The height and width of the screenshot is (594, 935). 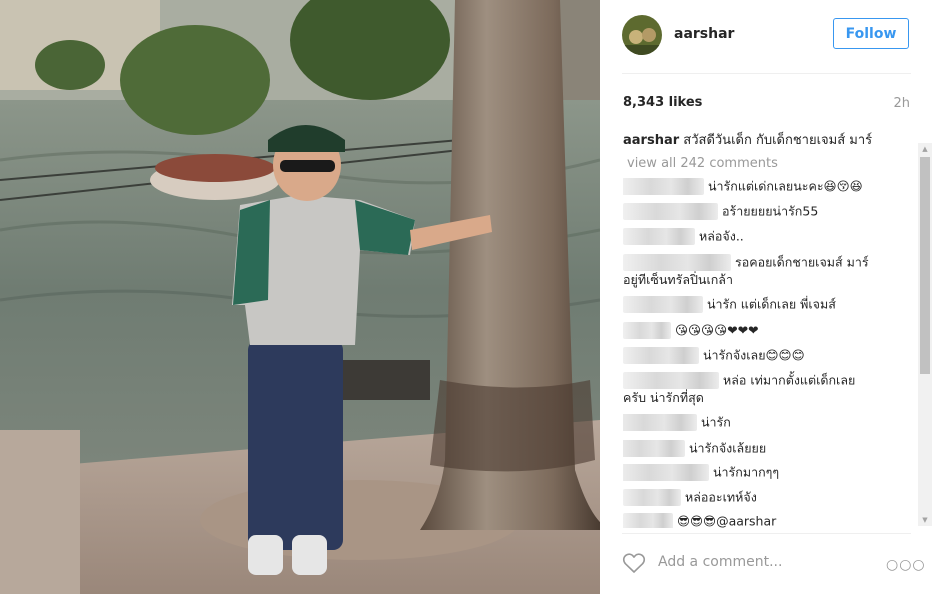 What do you see at coordinates (925, 149) in the screenshot?
I see `scroll-up-arrow-icon: ▲` at bounding box center [925, 149].